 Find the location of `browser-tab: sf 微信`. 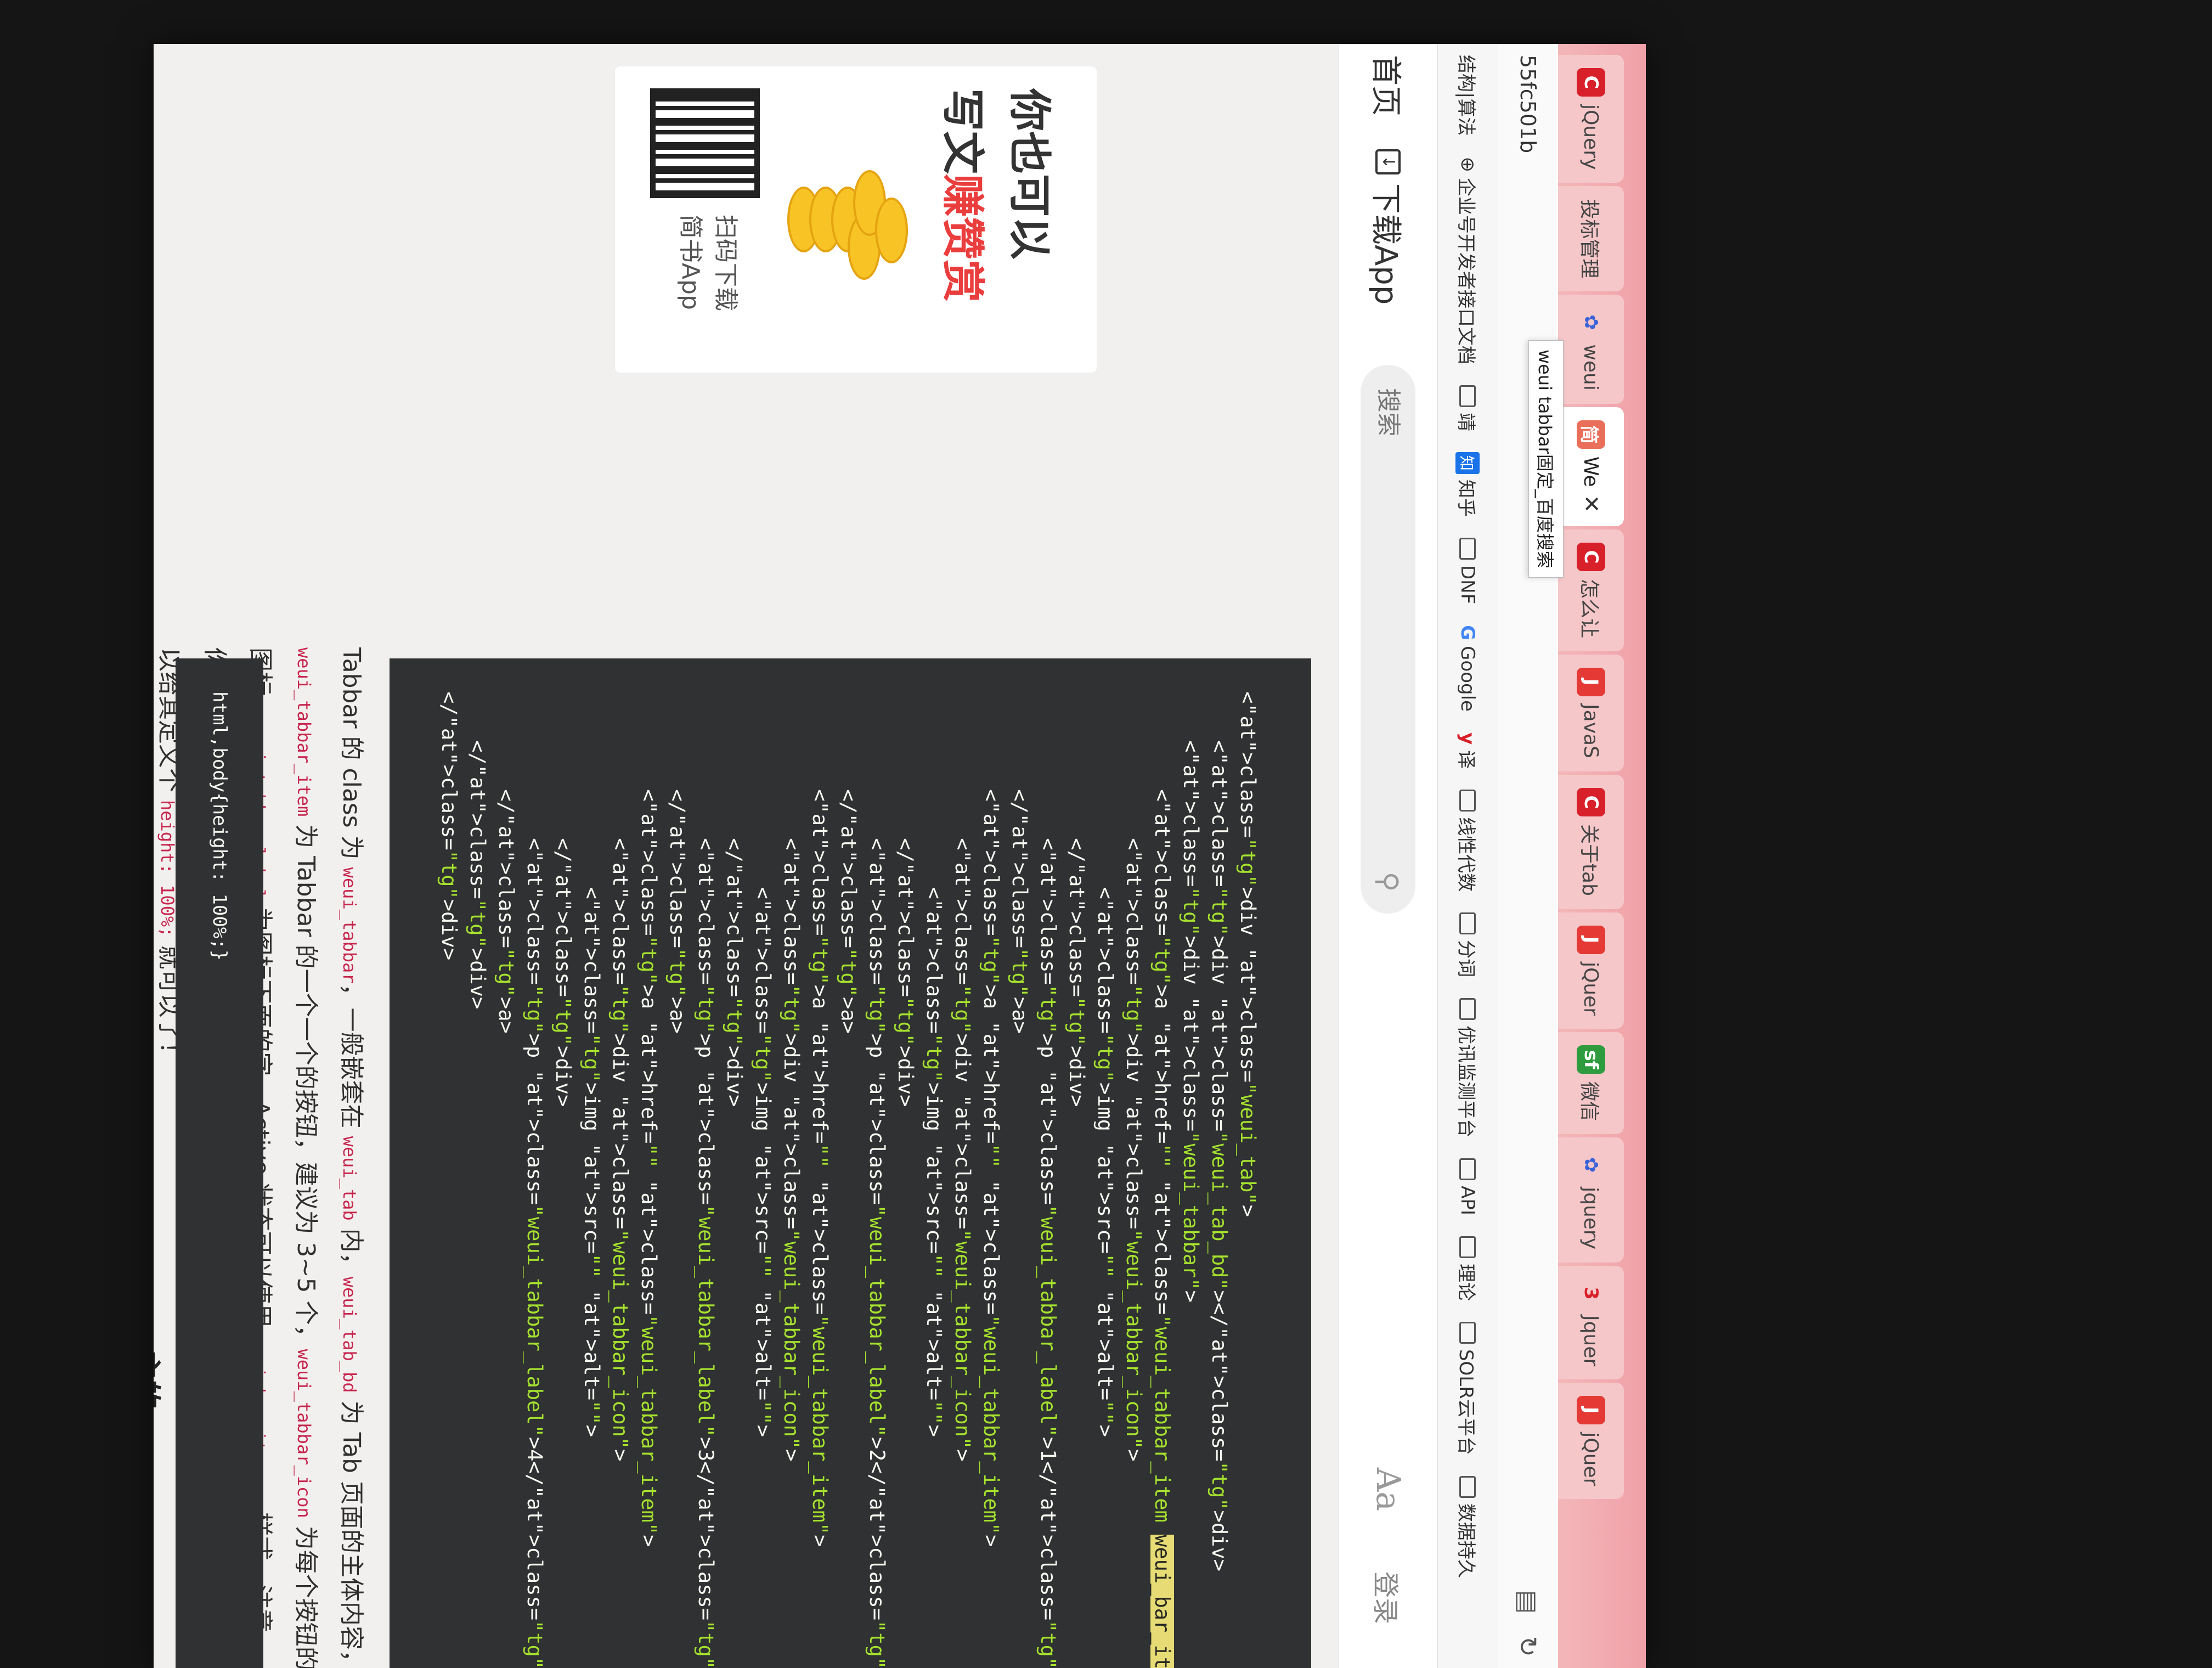

browser-tab: sf 微信 is located at coordinates (1591, 1083).